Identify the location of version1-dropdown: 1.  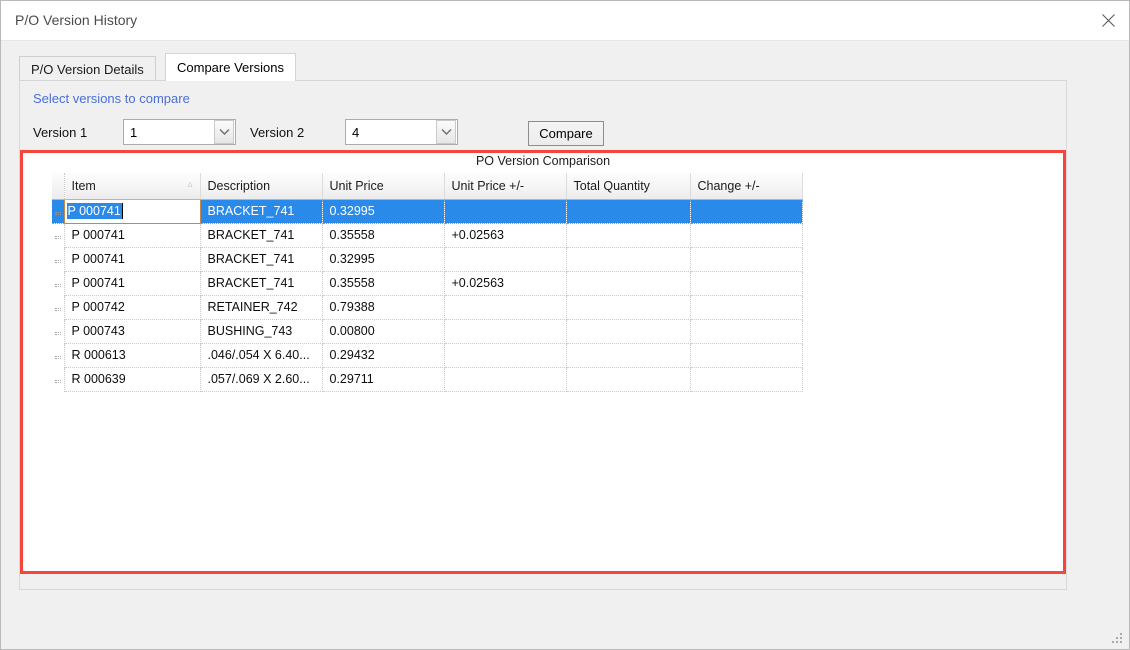
(179, 132).